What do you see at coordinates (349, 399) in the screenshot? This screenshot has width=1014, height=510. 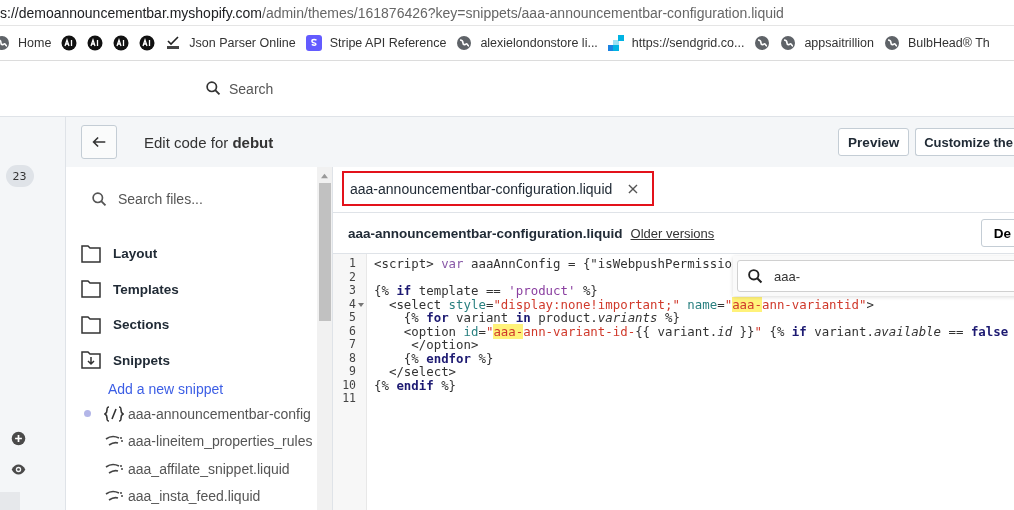 I see `line-number: 11` at bounding box center [349, 399].